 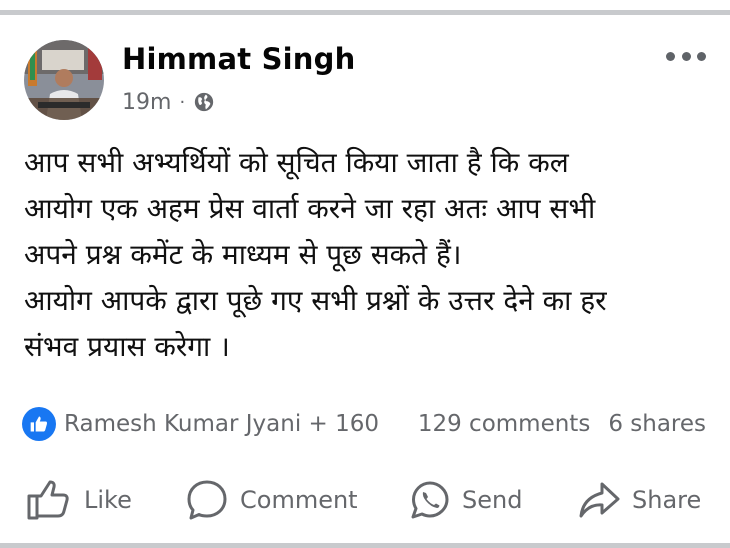 What do you see at coordinates (657, 424) in the screenshot?
I see `shares-count: 6 shares` at bounding box center [657, 424].